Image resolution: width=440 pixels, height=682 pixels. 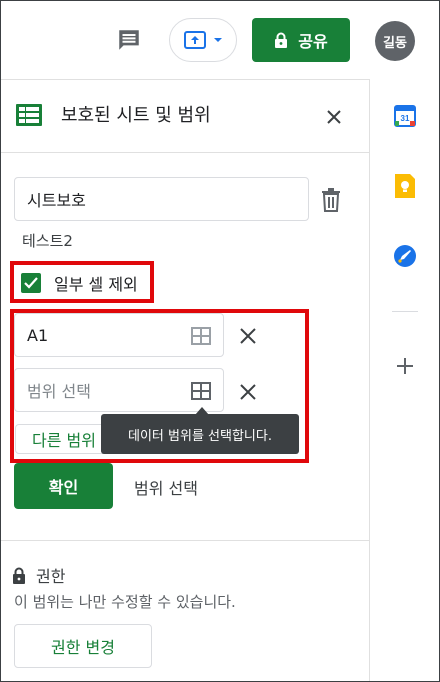 What do you see at coordinates (51, 576) in the screenshot?
I see `permission-title: 권한` at bounding box center [51, 576].